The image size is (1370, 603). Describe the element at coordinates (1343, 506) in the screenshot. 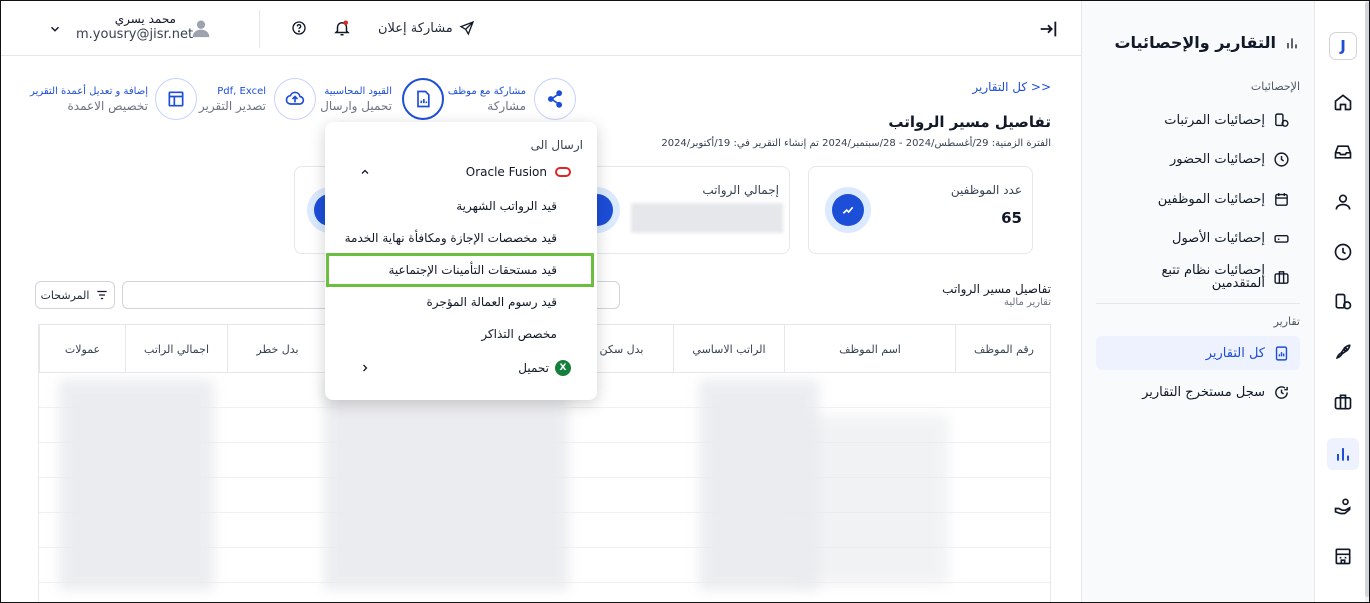

I see `hand-coin-icon` at that location.